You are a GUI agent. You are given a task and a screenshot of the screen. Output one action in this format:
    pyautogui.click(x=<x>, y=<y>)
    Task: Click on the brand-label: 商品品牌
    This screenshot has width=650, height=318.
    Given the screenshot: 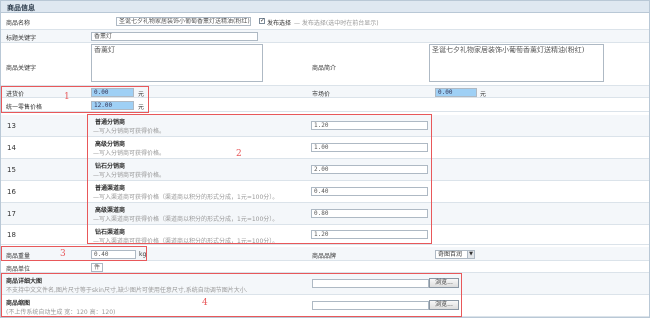 What is the action you would take?
    pyautogui.click(x=324, y=256)
    